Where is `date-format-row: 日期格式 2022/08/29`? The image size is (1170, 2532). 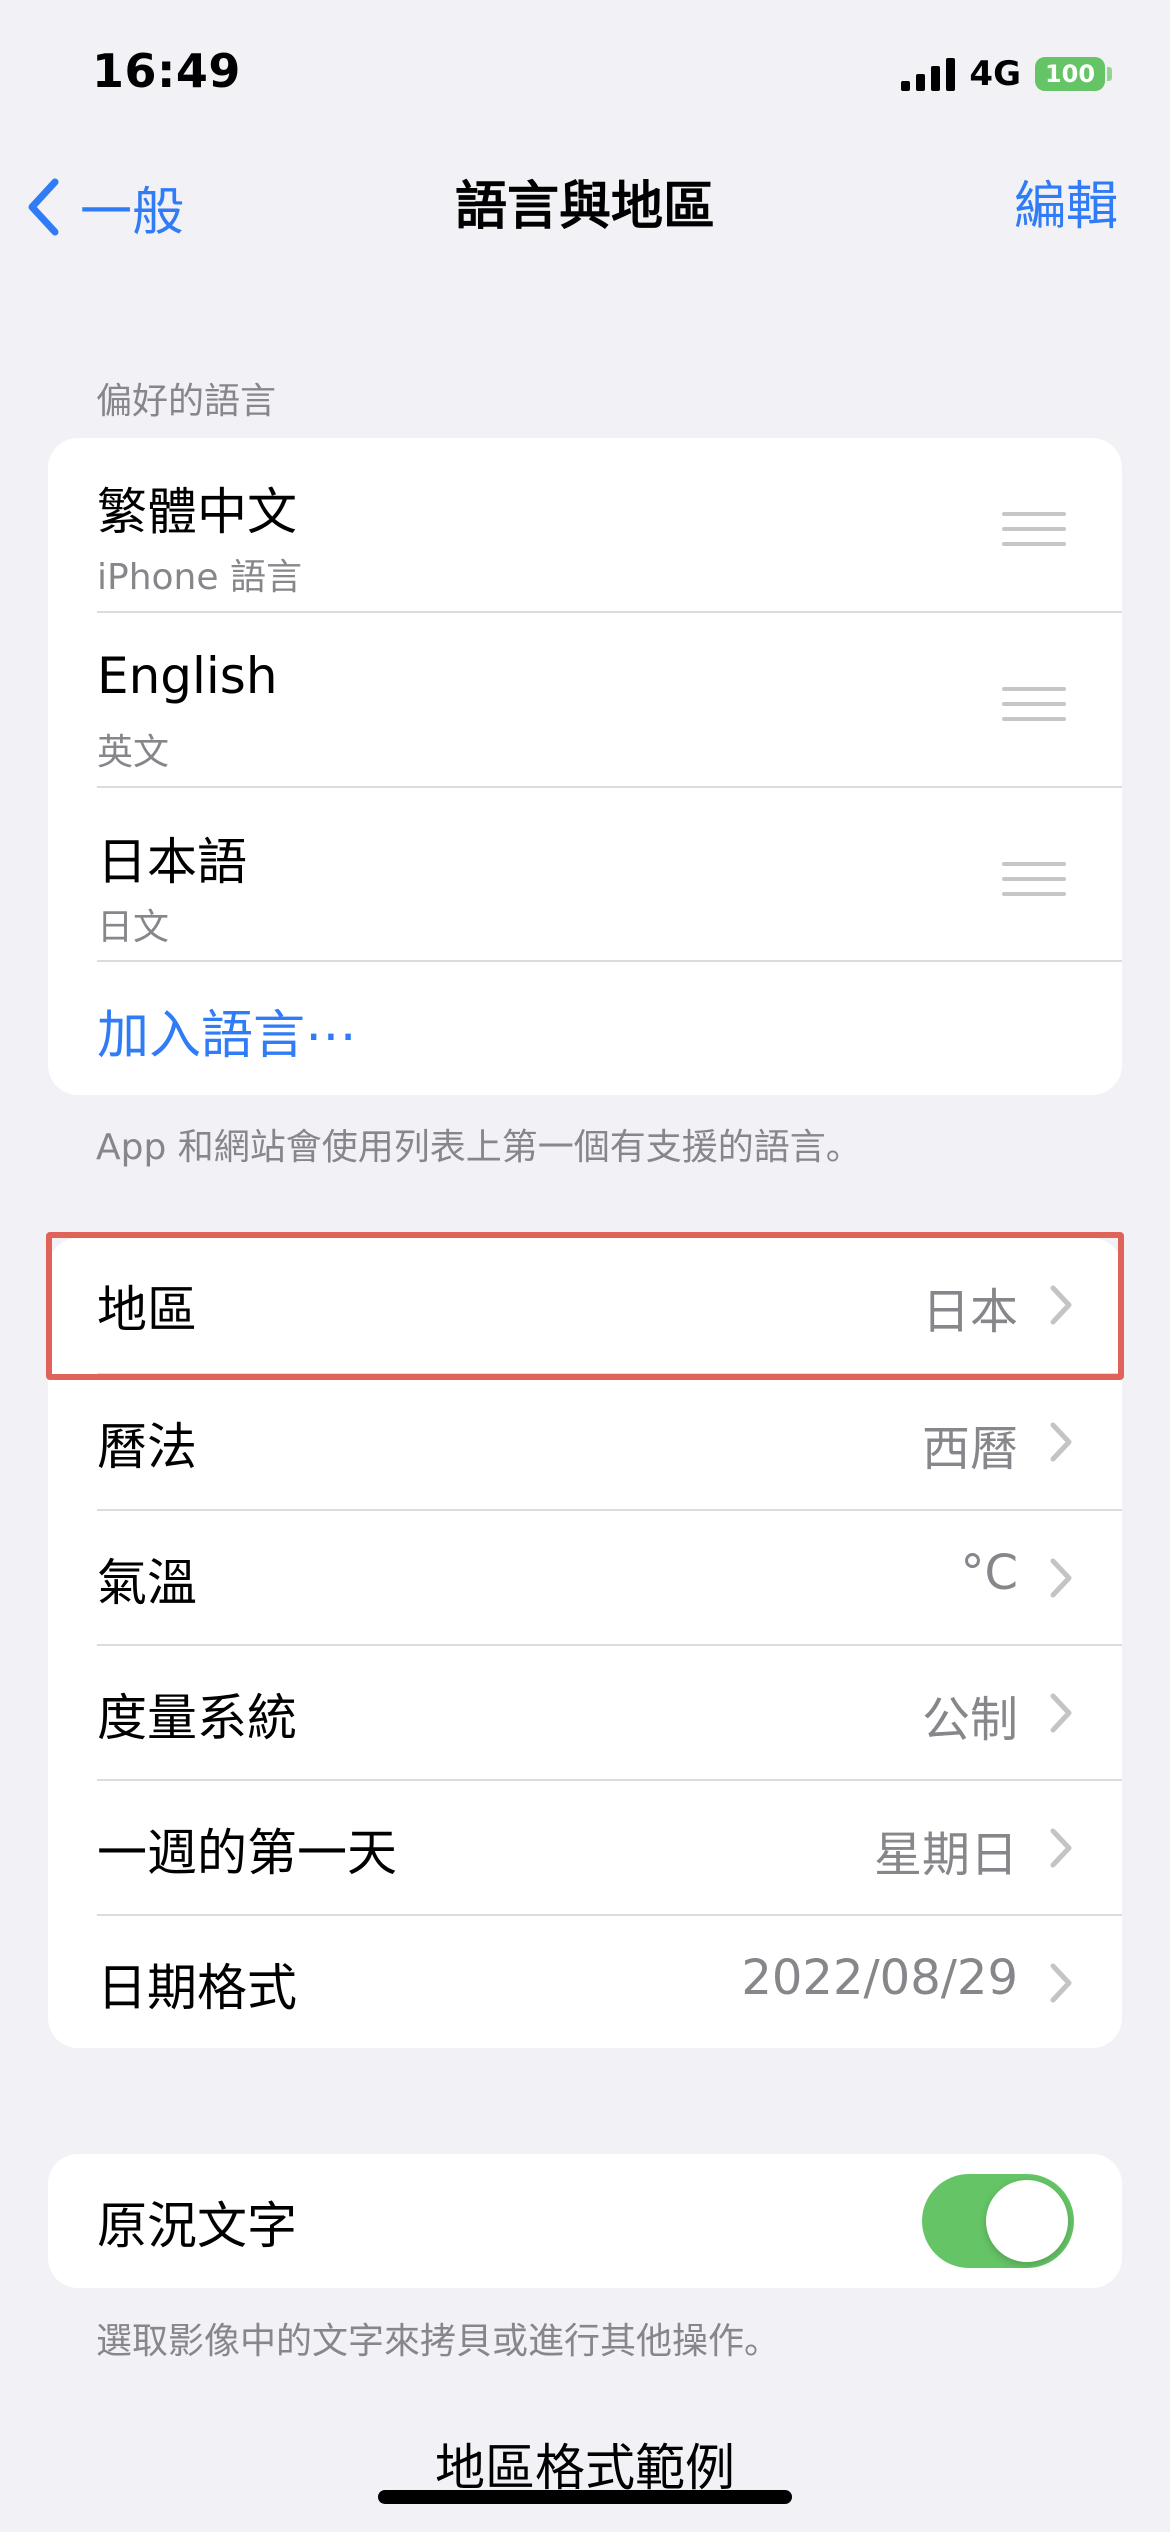 date-format-row: 日期格式 2022/08/29 is located at coordinates (585, 1982).